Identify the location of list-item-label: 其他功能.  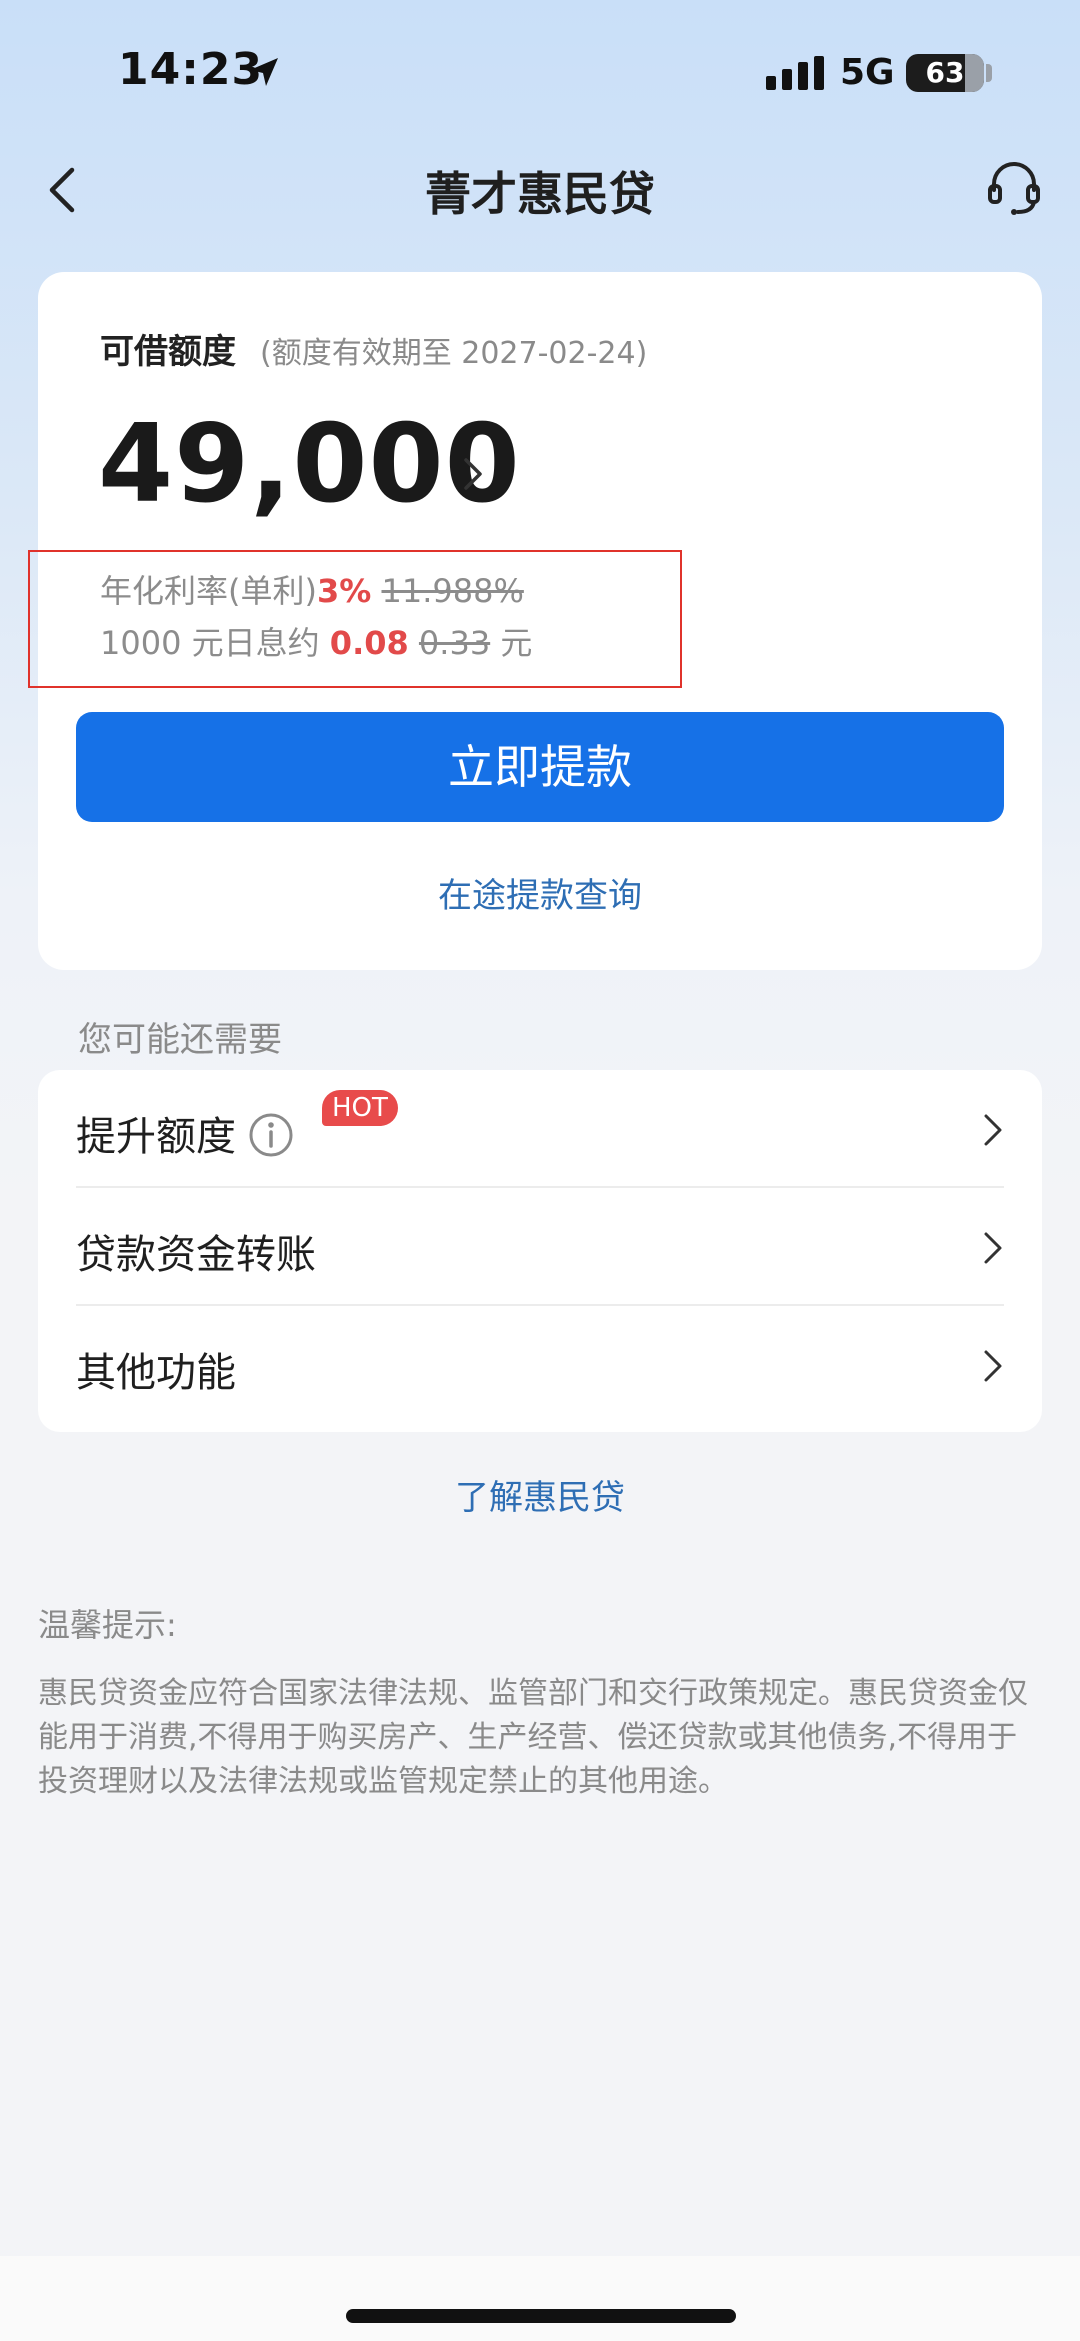
(156, 1373).